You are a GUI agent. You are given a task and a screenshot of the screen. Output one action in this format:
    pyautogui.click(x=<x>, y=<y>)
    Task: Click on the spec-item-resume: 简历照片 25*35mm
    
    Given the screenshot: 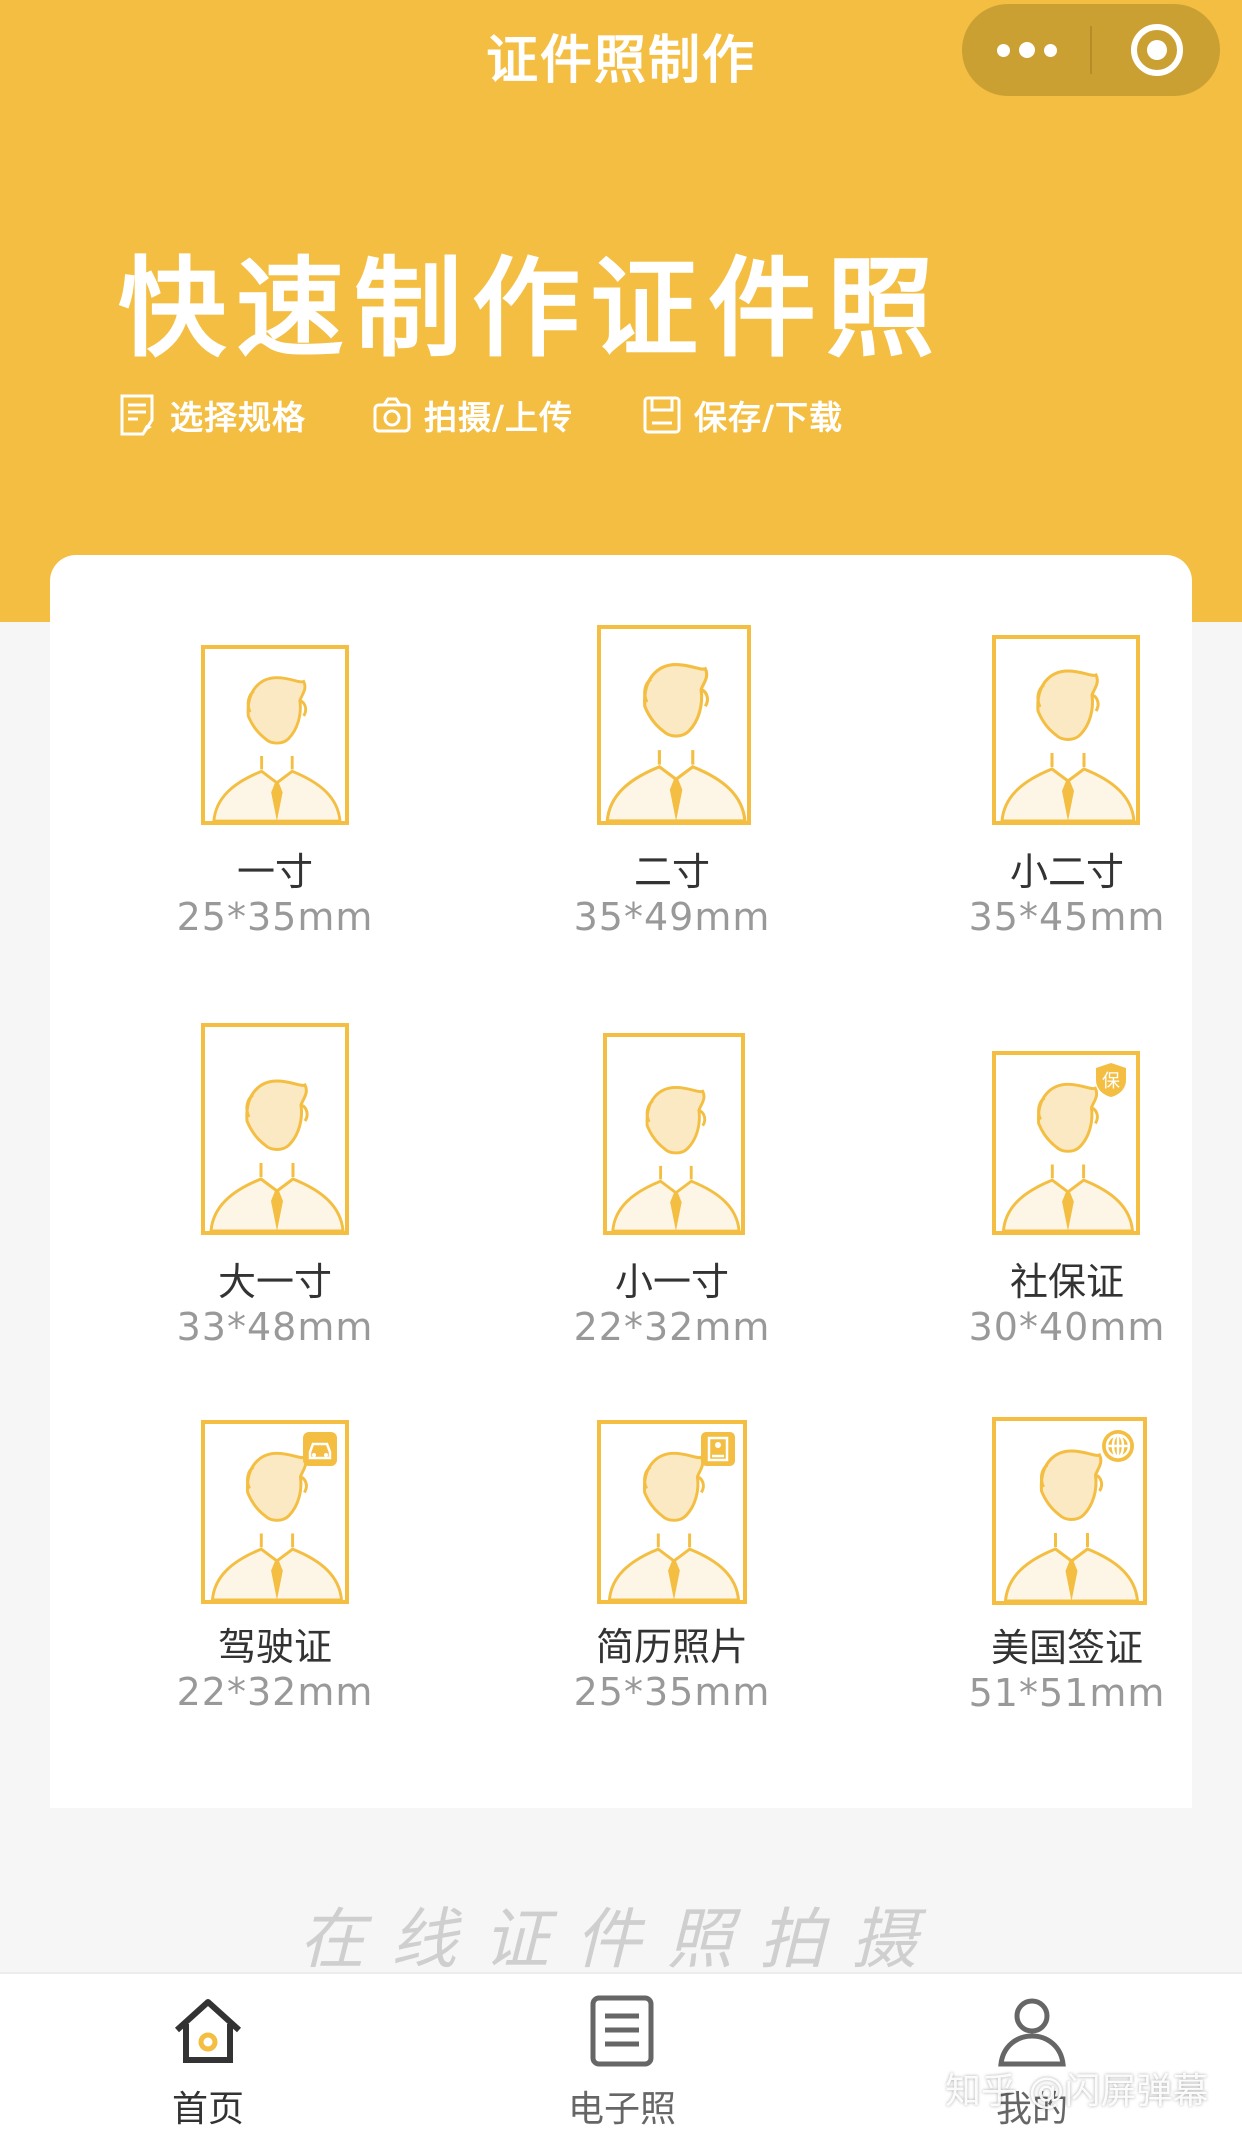 What is the action you would take?
    pyautogui.click(x=672, y=1585)
    